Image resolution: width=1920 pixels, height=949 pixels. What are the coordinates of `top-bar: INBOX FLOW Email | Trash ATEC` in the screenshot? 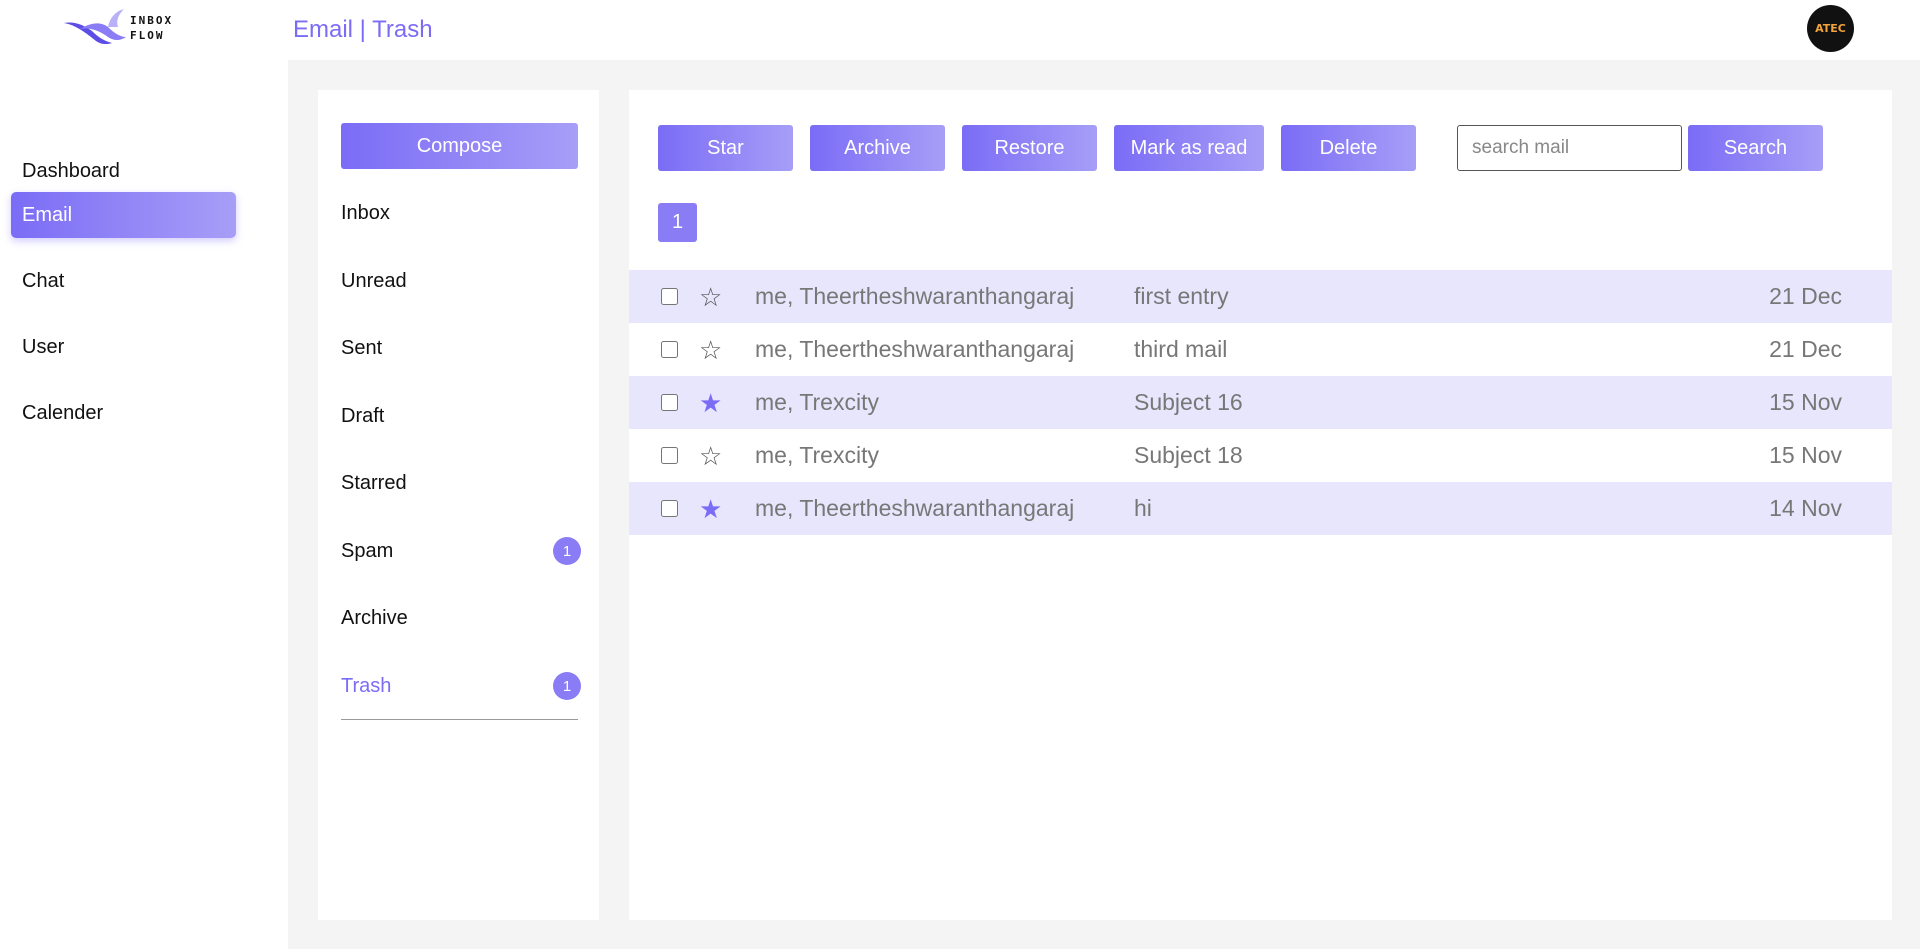 It's located at (960, 30).